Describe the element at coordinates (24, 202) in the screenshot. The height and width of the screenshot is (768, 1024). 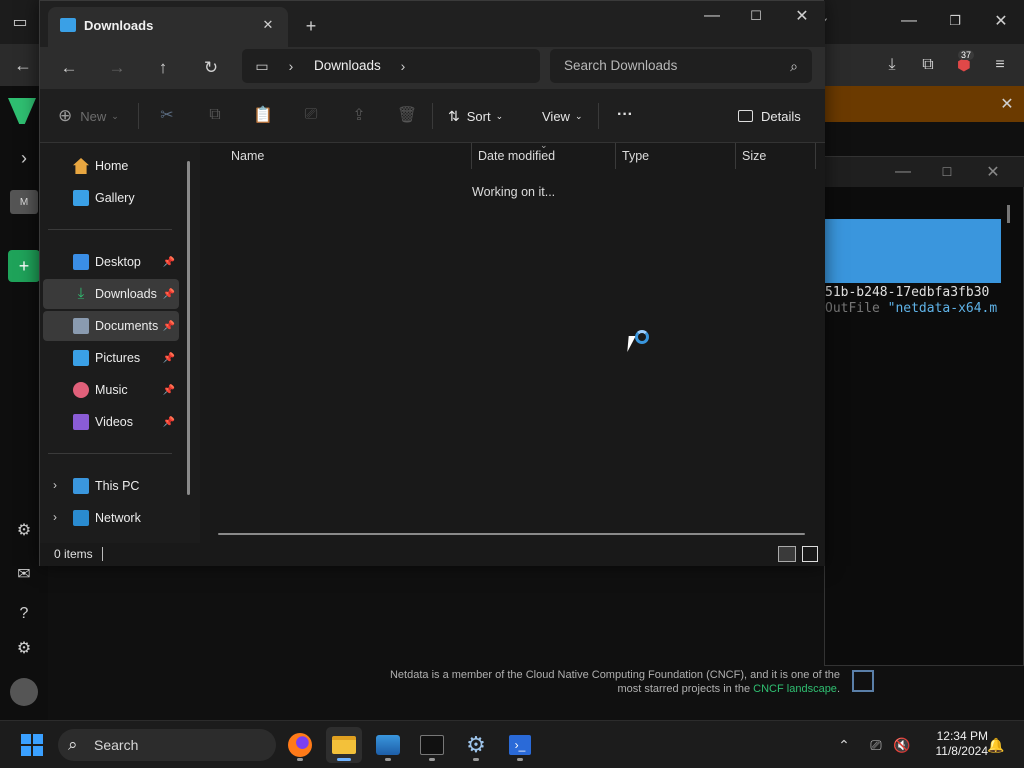
I see `space-avatar-icon: M` at that location.